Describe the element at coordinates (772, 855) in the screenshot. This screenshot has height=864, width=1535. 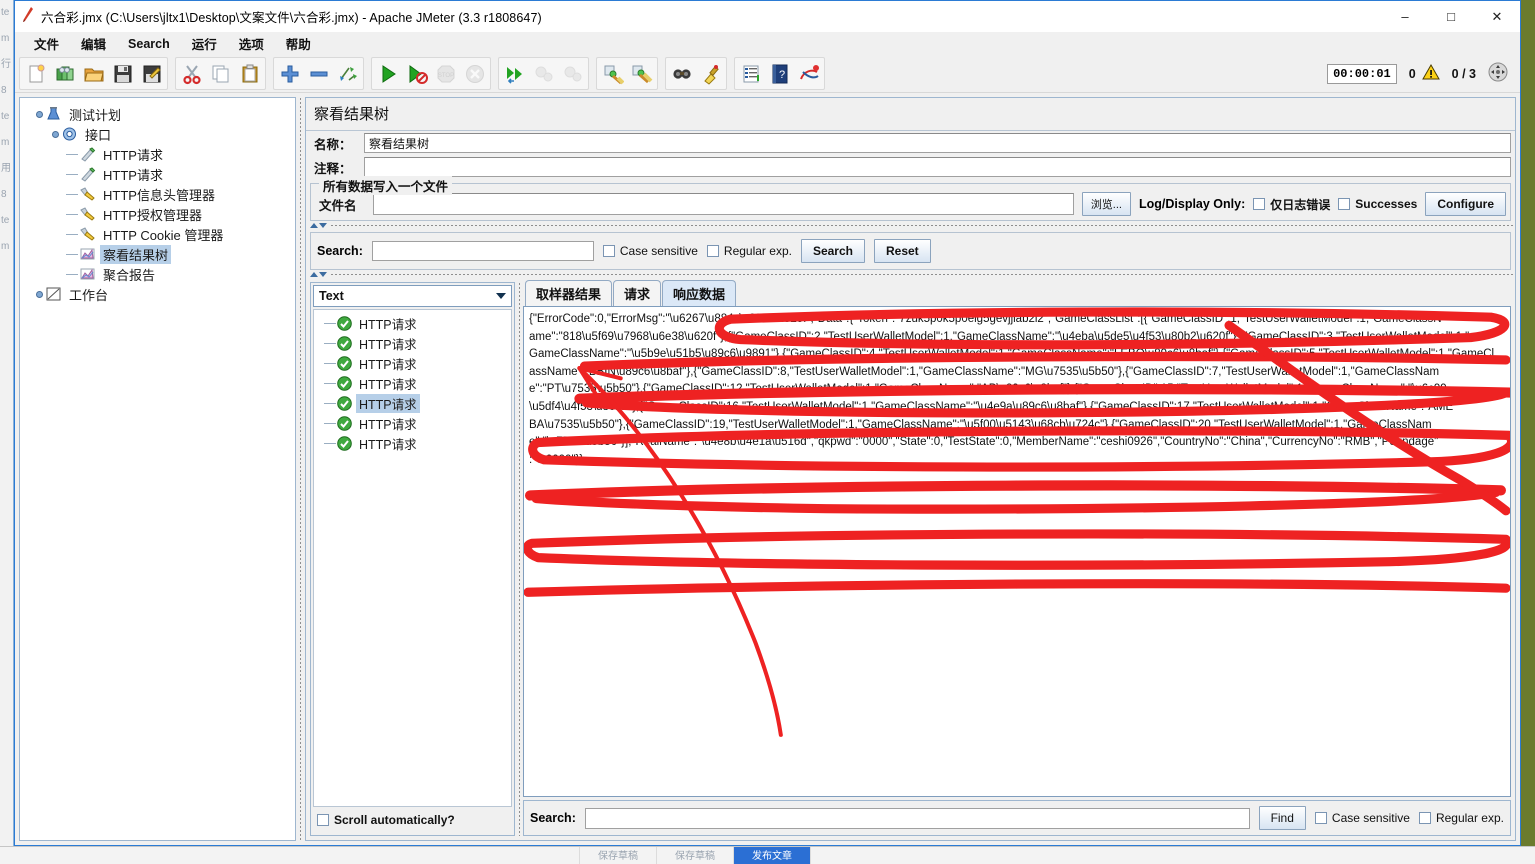
I see `taskbar-item: 发布文章` at that location.